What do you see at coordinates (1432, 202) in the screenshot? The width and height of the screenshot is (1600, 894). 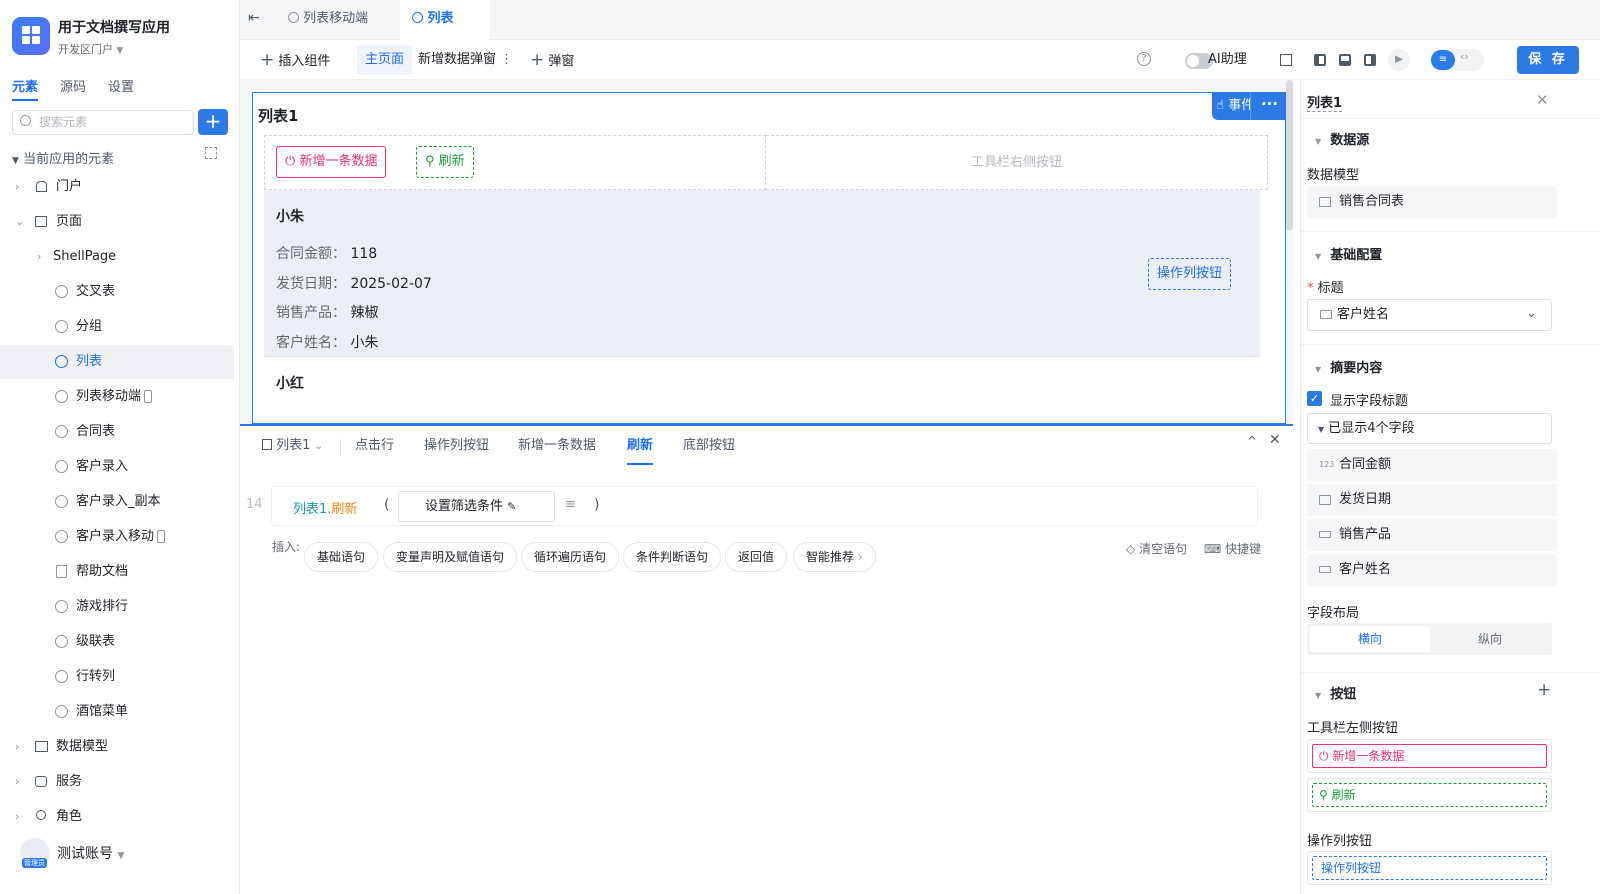 I see `data-model-field: 销售合同表` at bounding box center [1432, 202].